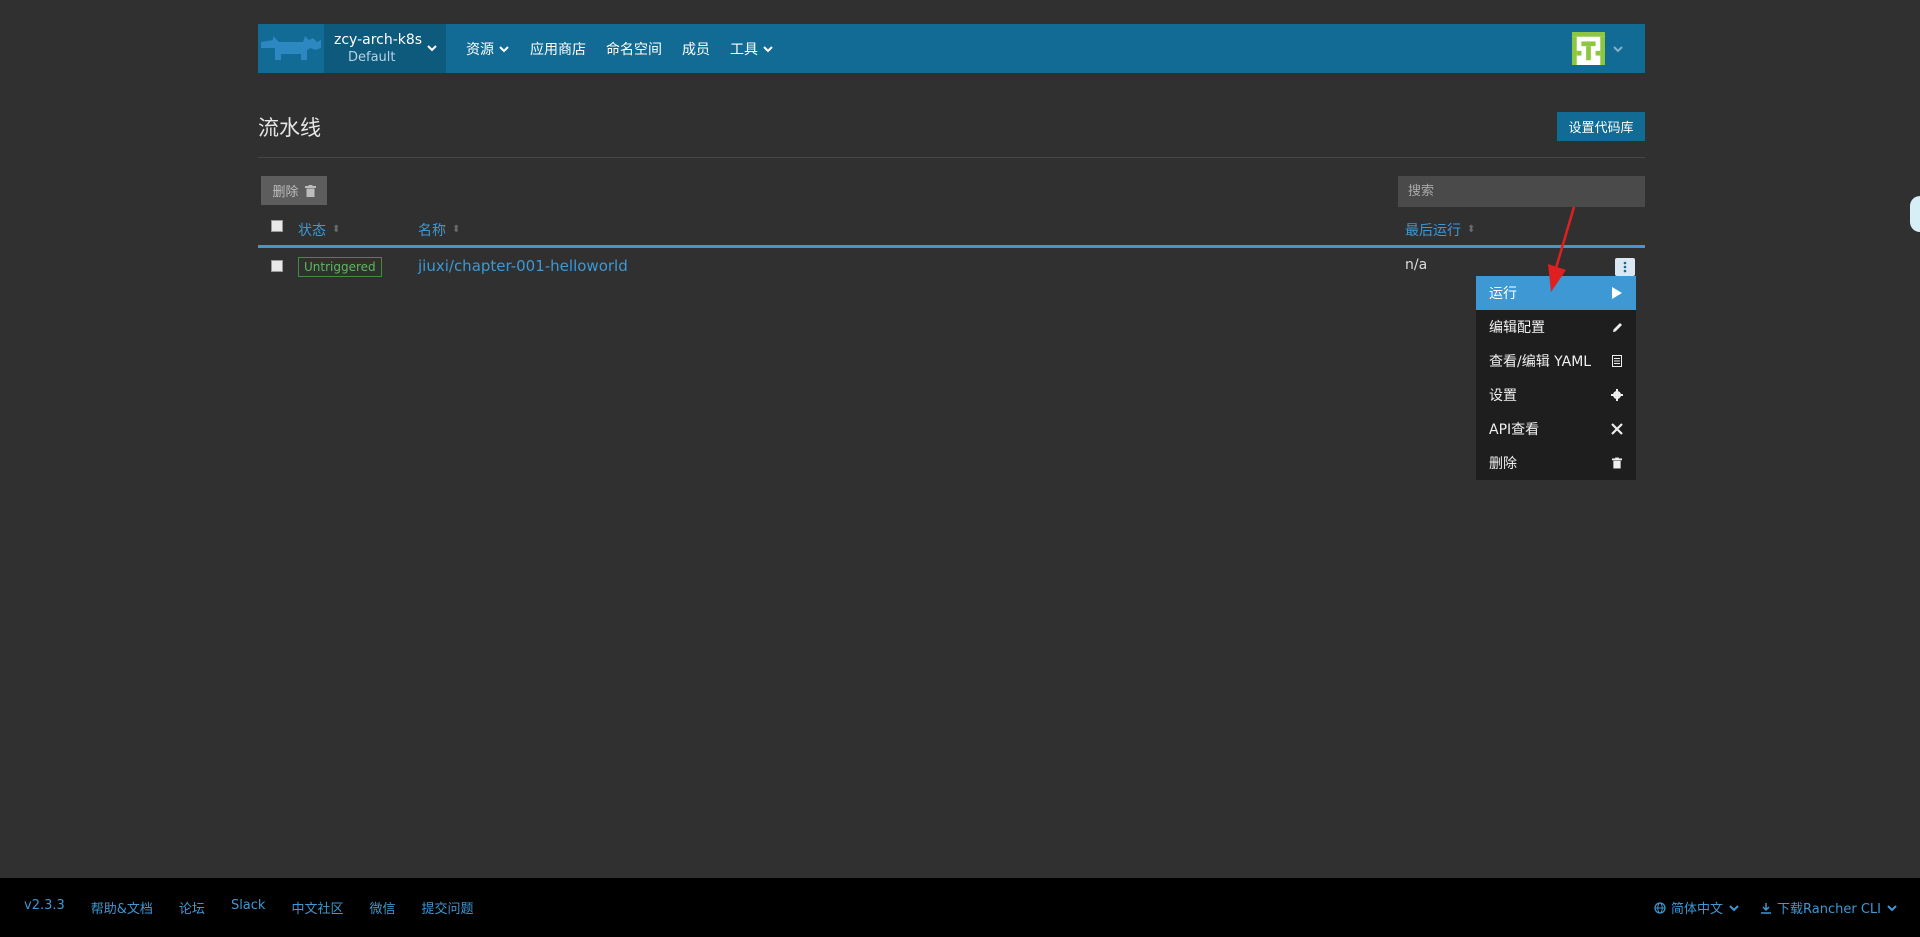  I want to click on page-title: 流水线, so click(289, 128).